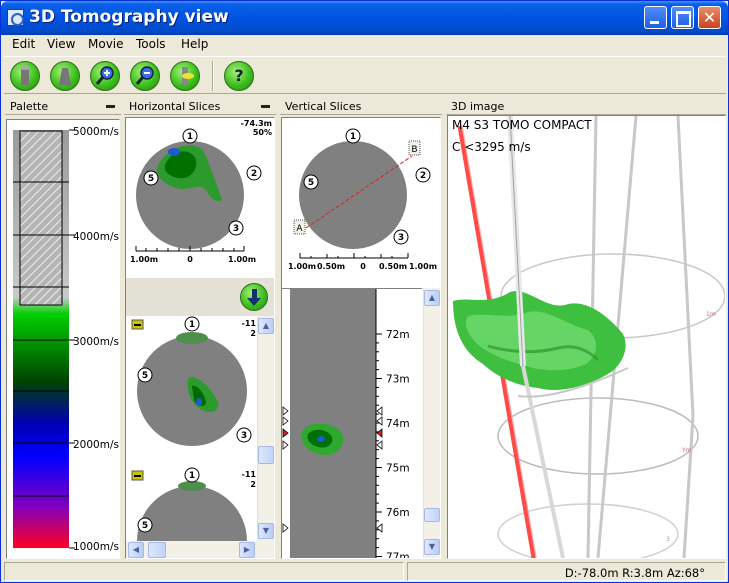  I want to click on vscale-3: 0, so click(363, 266).